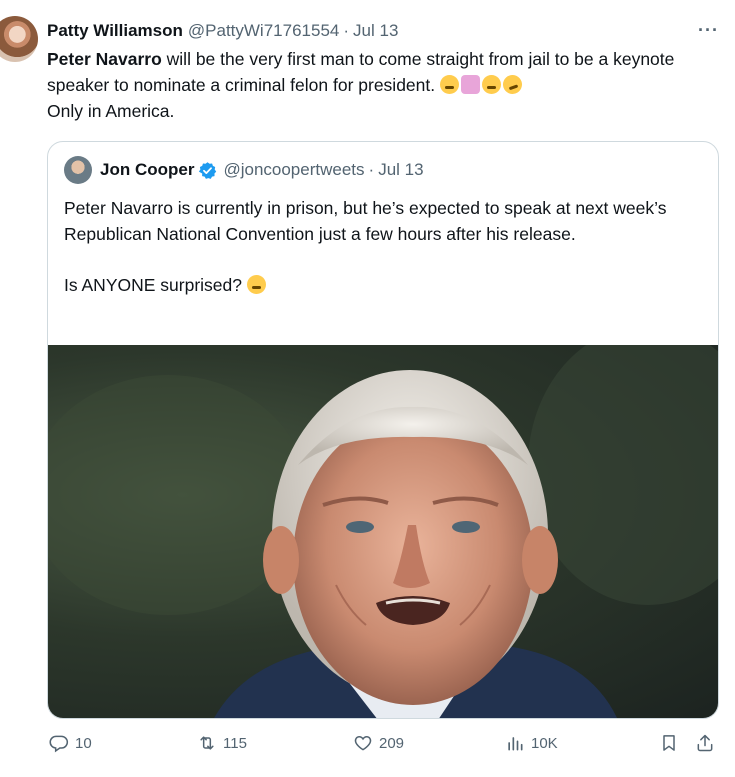 This screenshot has height=777, width=735. I want to click on quoted-author-handle: @joncoopertweets, so click(293, 170).